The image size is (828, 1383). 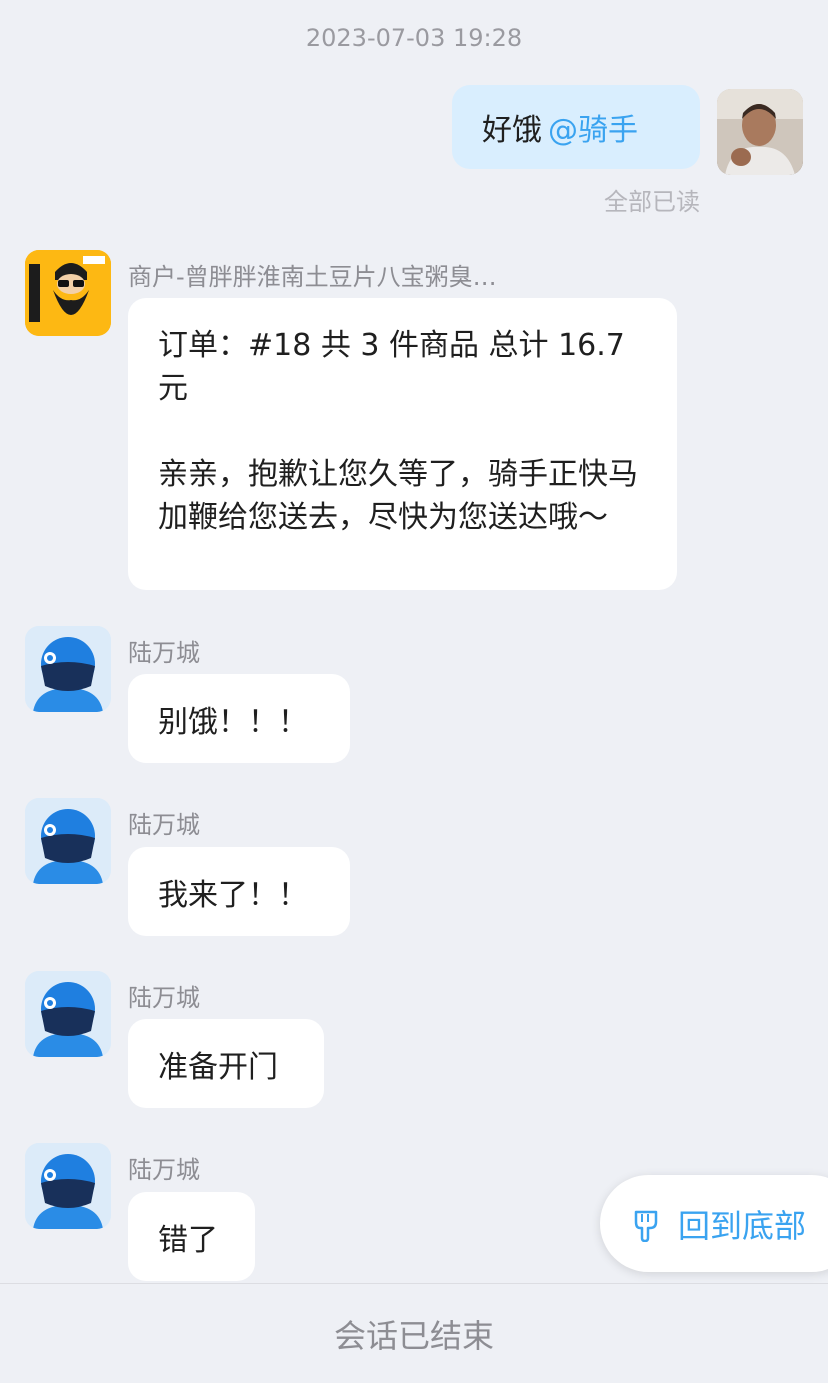 I want to click on conversation-ended-footer: 会话已结束, so click(x=414, y=1333).